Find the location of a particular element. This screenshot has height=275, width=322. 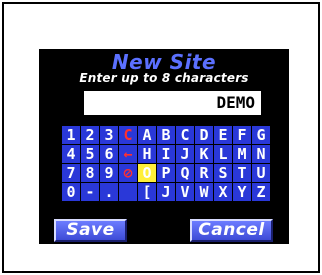

key-label: S is located at coordinates (223, 173).